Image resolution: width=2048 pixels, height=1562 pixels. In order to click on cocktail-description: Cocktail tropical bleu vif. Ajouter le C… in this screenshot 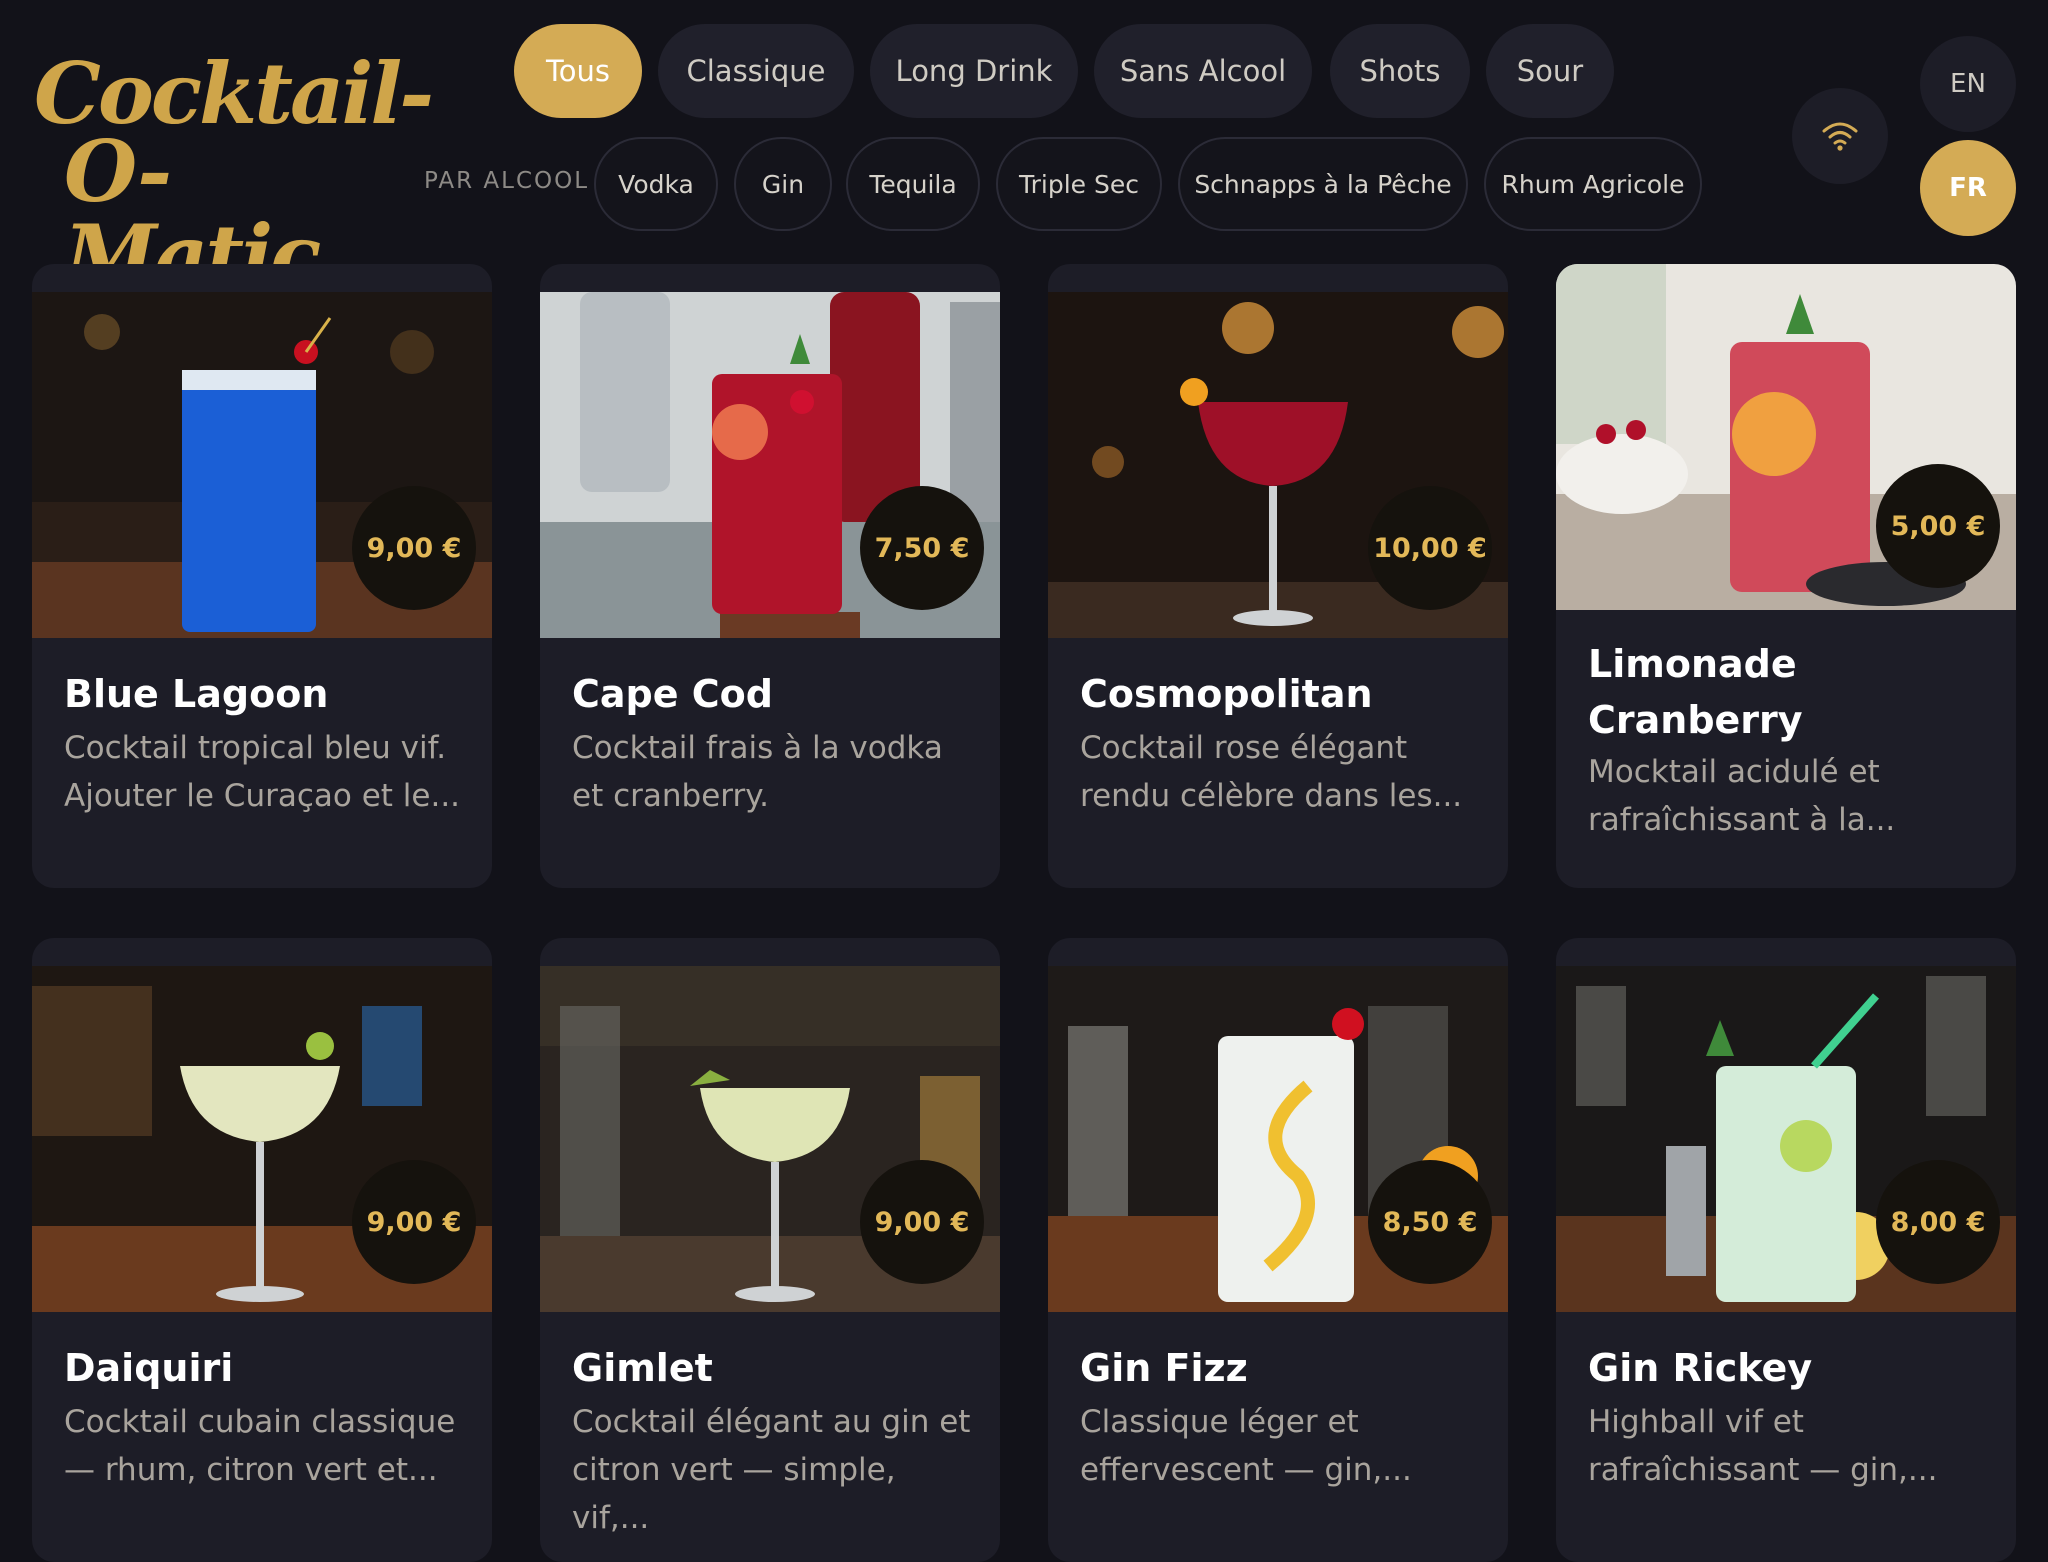, I will do `click(262, 772)`.